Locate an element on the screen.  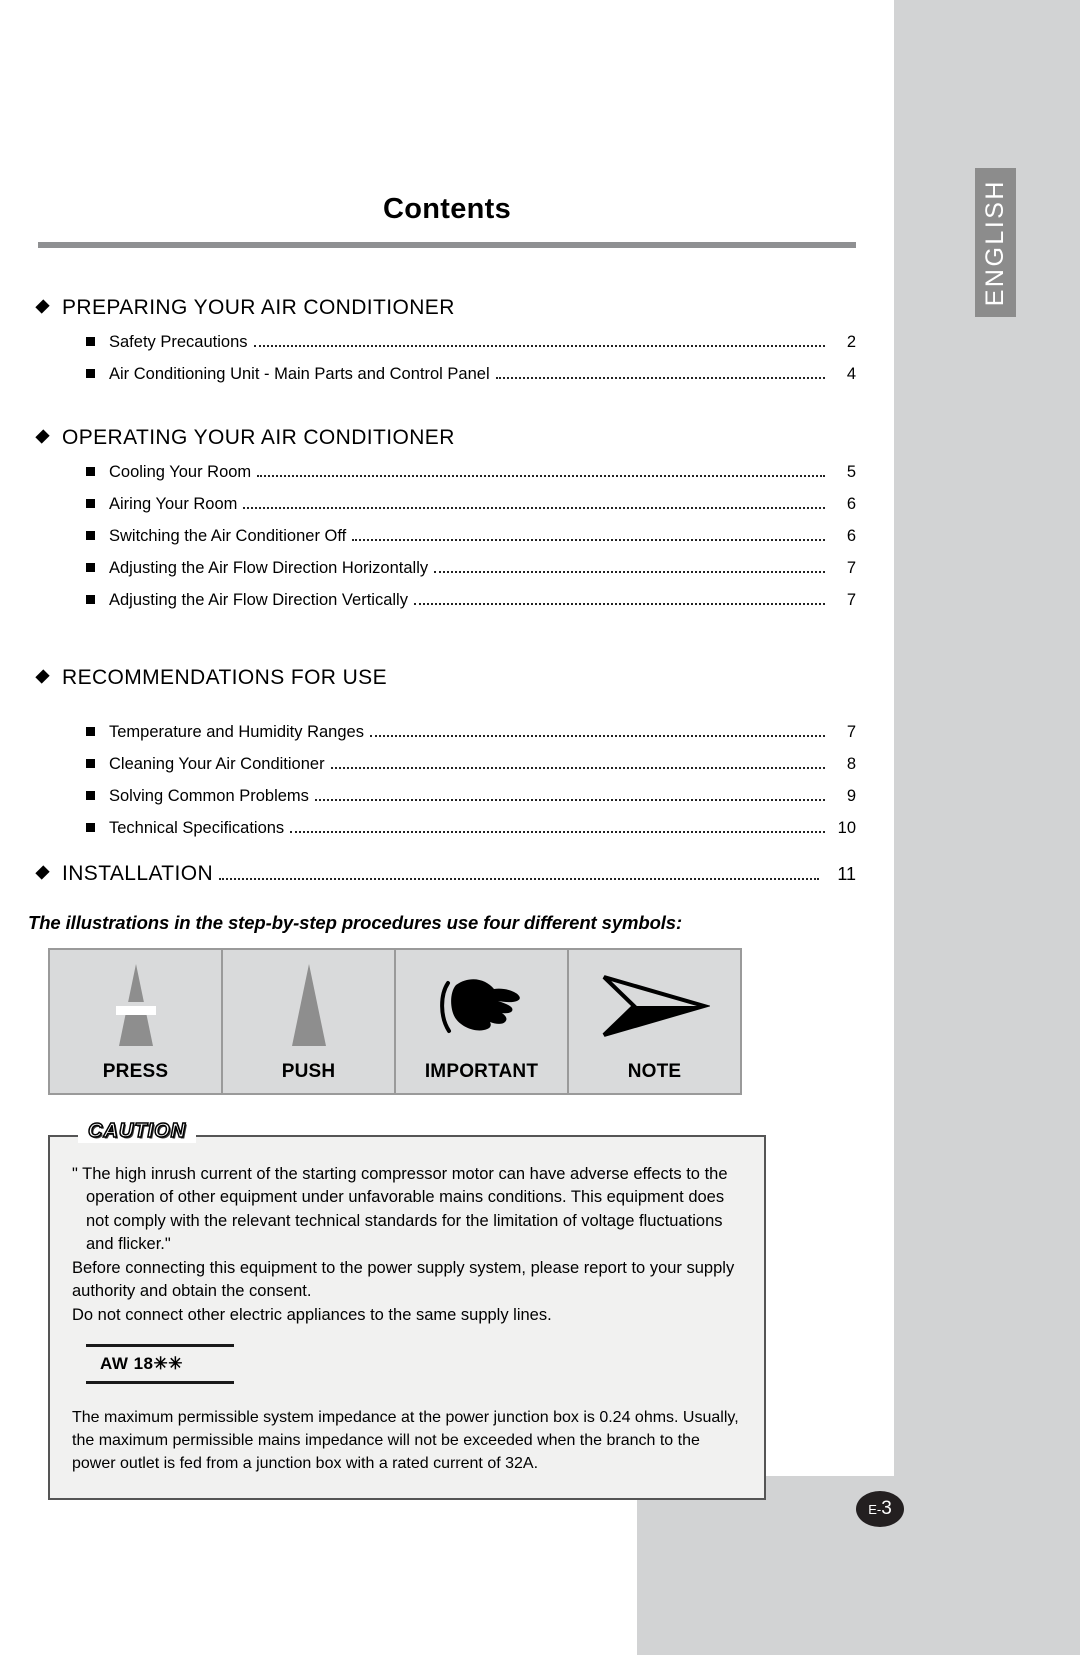
symbol-label: PRESS is located at coordinates (135, 1071).